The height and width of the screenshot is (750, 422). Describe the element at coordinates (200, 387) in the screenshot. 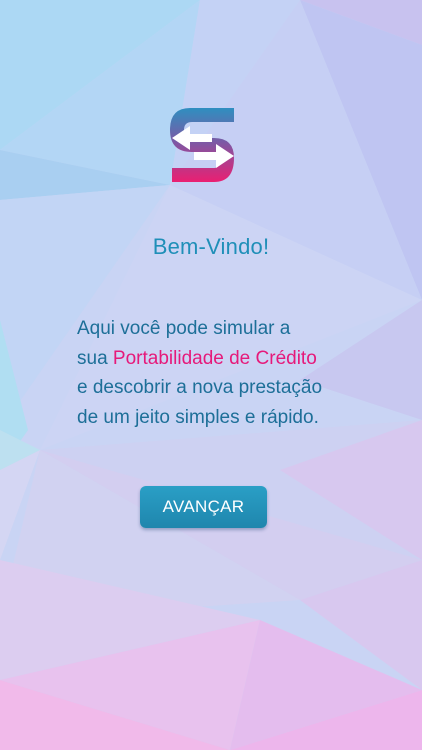

I see `intro-line-3: e descobrir a nova prestação` at that location.